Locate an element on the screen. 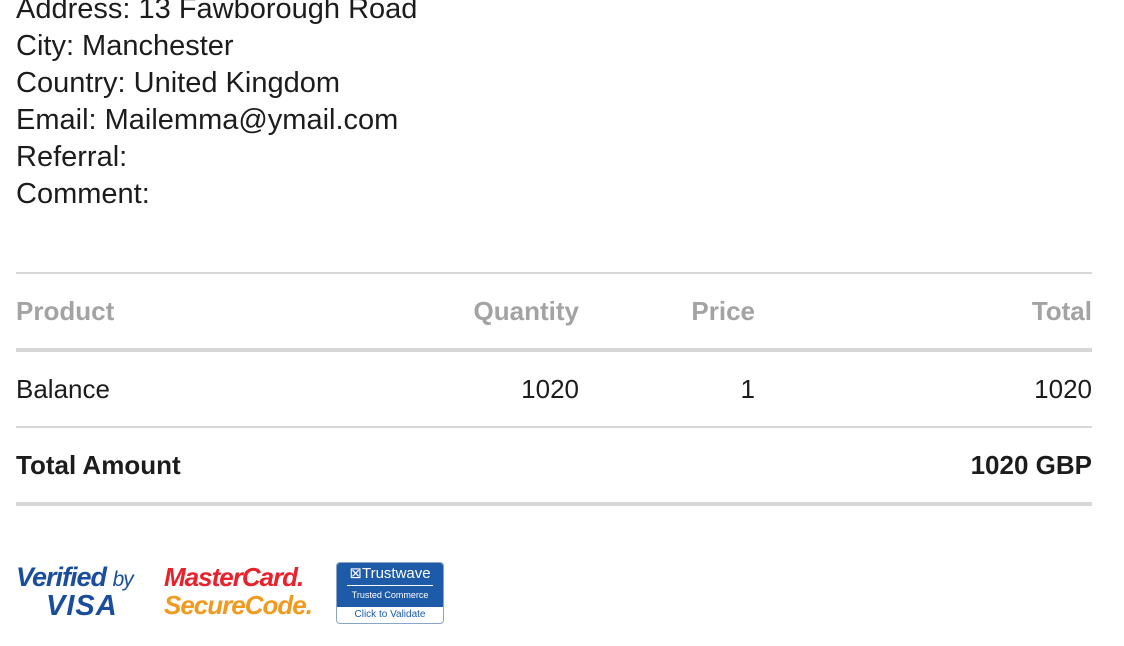 The width and height of the screenshot is (1124, 646). verified-by-visa-logo: Verified by VISA is located at coordinates (81, 593).